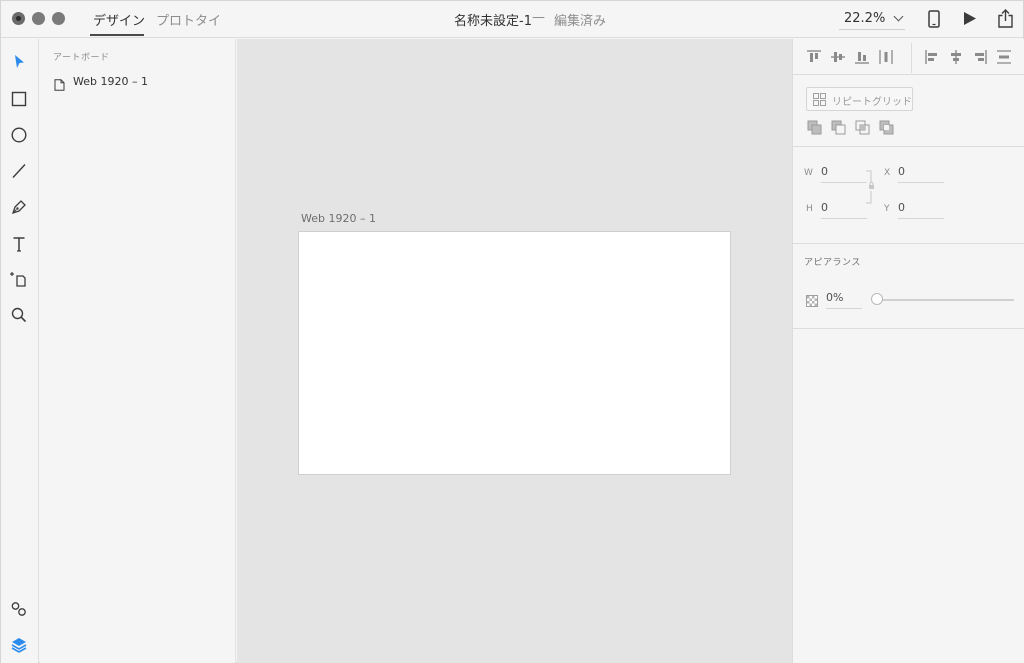 The height and width of the screenshot is (663, 1024). Describe the element at coordinates (921, 210) in the screenshot. I see `y-field: 0` at that location.